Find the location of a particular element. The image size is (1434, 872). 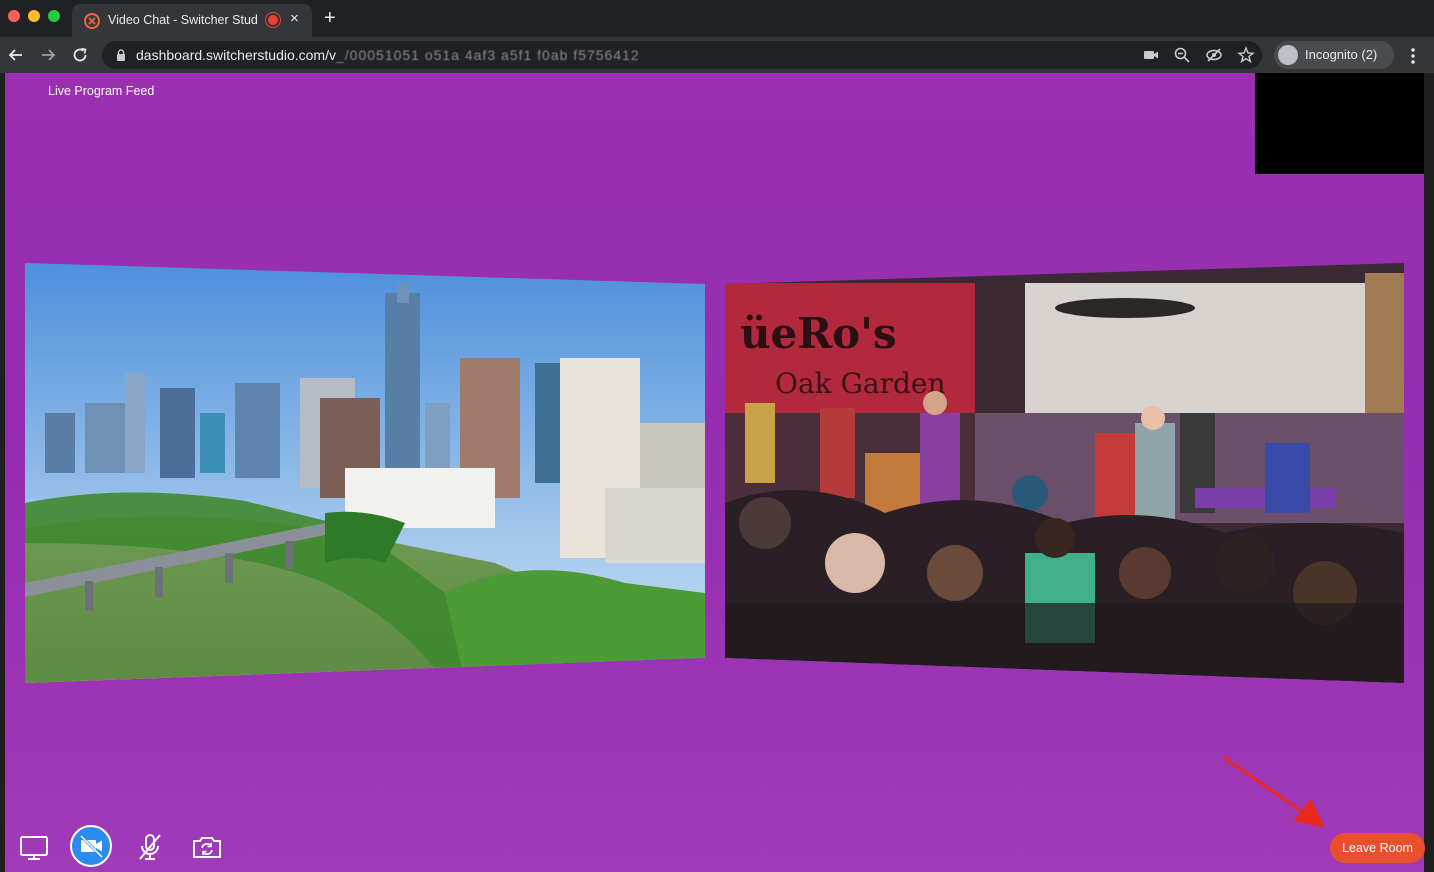

recording-indicator-icon is located at coordinates (273, 20).